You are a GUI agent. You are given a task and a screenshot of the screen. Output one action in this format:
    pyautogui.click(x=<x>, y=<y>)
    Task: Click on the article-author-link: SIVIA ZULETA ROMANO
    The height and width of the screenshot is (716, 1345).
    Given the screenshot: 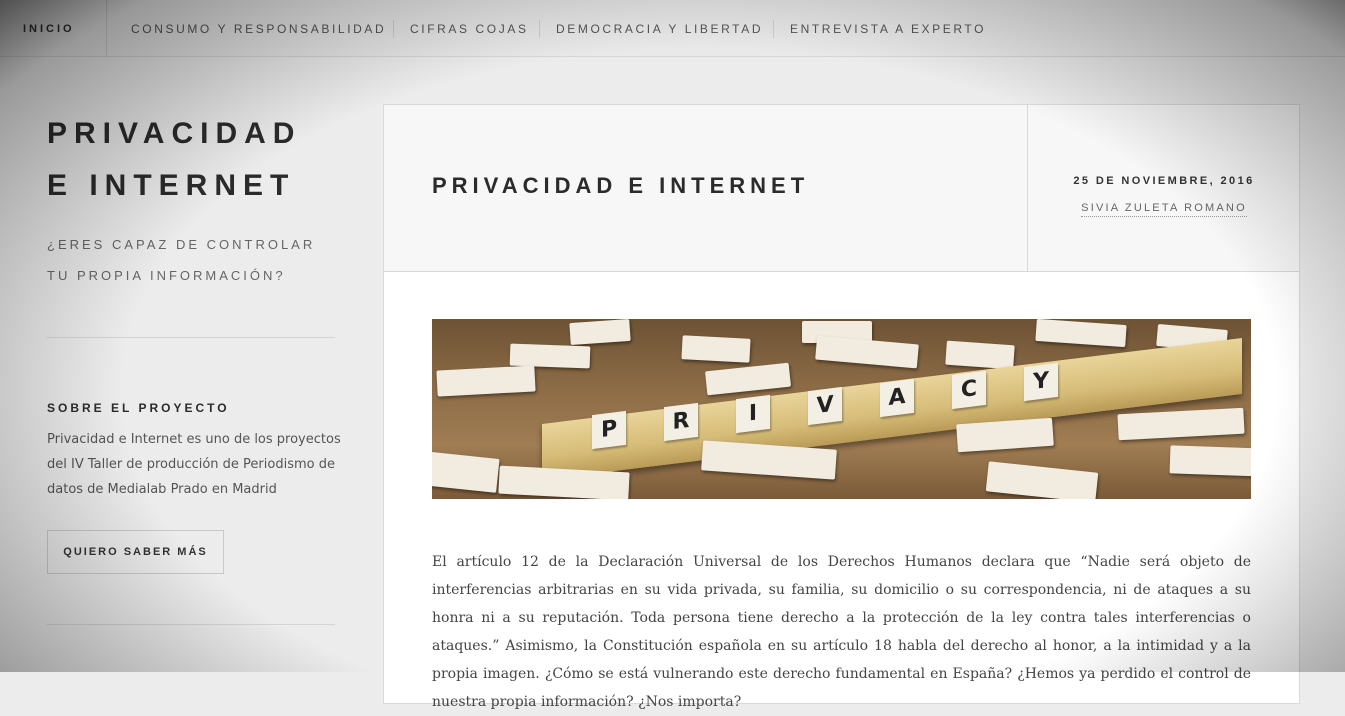 What is the action you would take?
    pyautogui.click(x=1164, y=209)
    